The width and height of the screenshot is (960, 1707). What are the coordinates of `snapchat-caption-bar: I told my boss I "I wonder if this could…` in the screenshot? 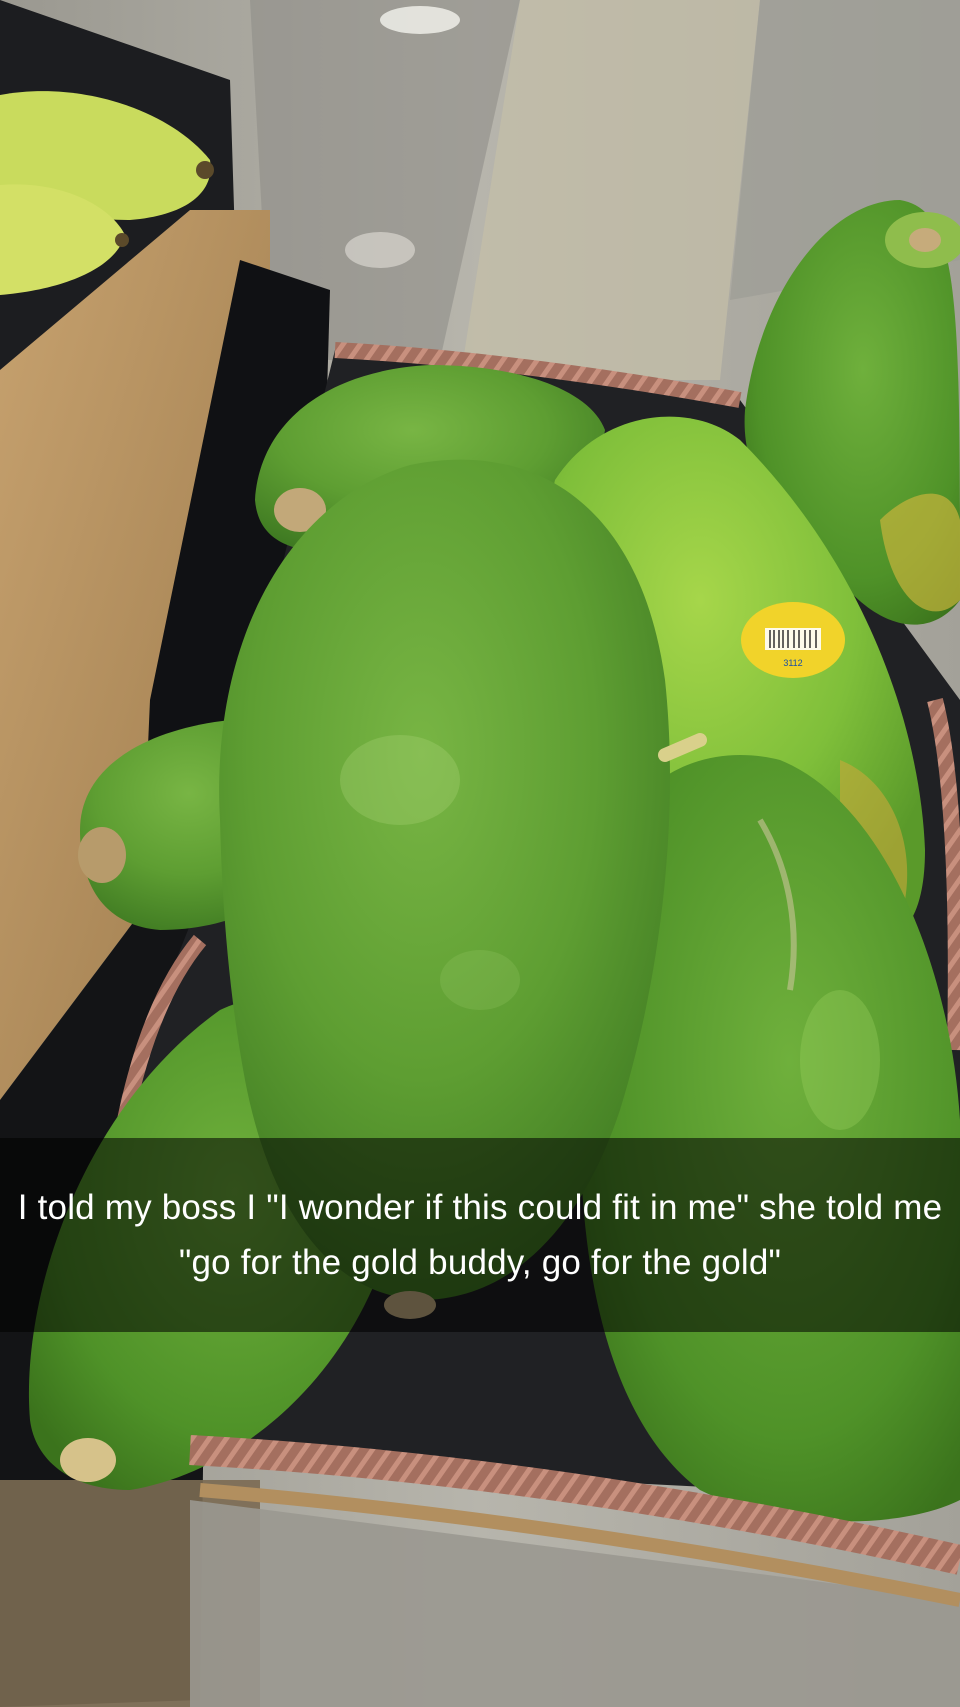 It's located at (480, 1235).